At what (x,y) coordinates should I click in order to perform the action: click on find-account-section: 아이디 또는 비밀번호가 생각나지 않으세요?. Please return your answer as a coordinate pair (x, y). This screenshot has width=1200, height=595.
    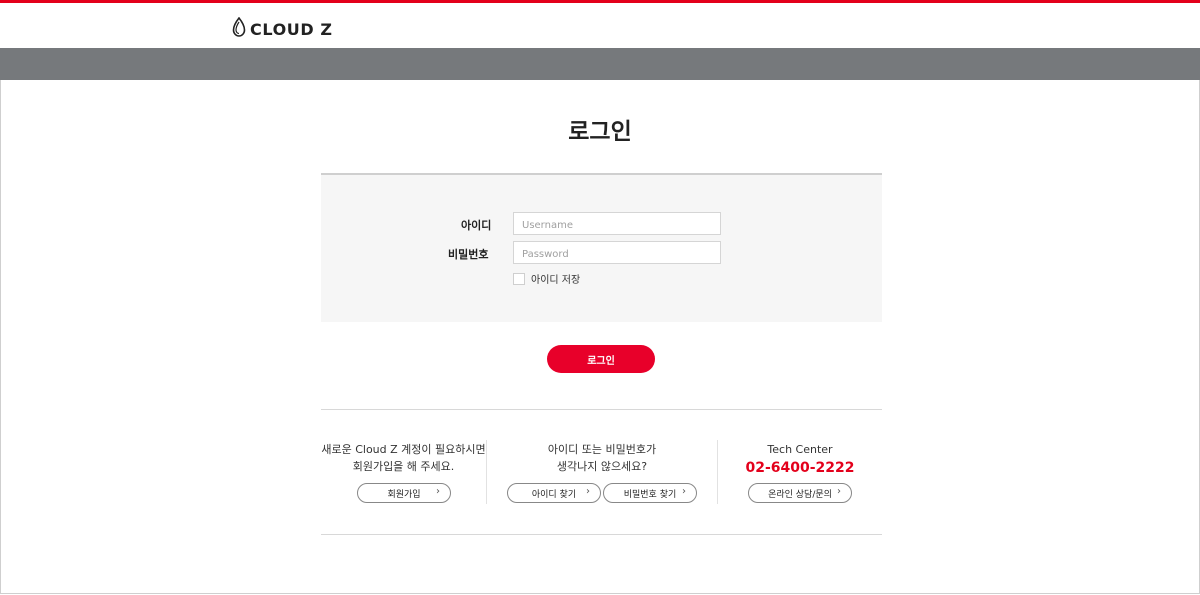
    Looking at the image, I should click on (602, 458).